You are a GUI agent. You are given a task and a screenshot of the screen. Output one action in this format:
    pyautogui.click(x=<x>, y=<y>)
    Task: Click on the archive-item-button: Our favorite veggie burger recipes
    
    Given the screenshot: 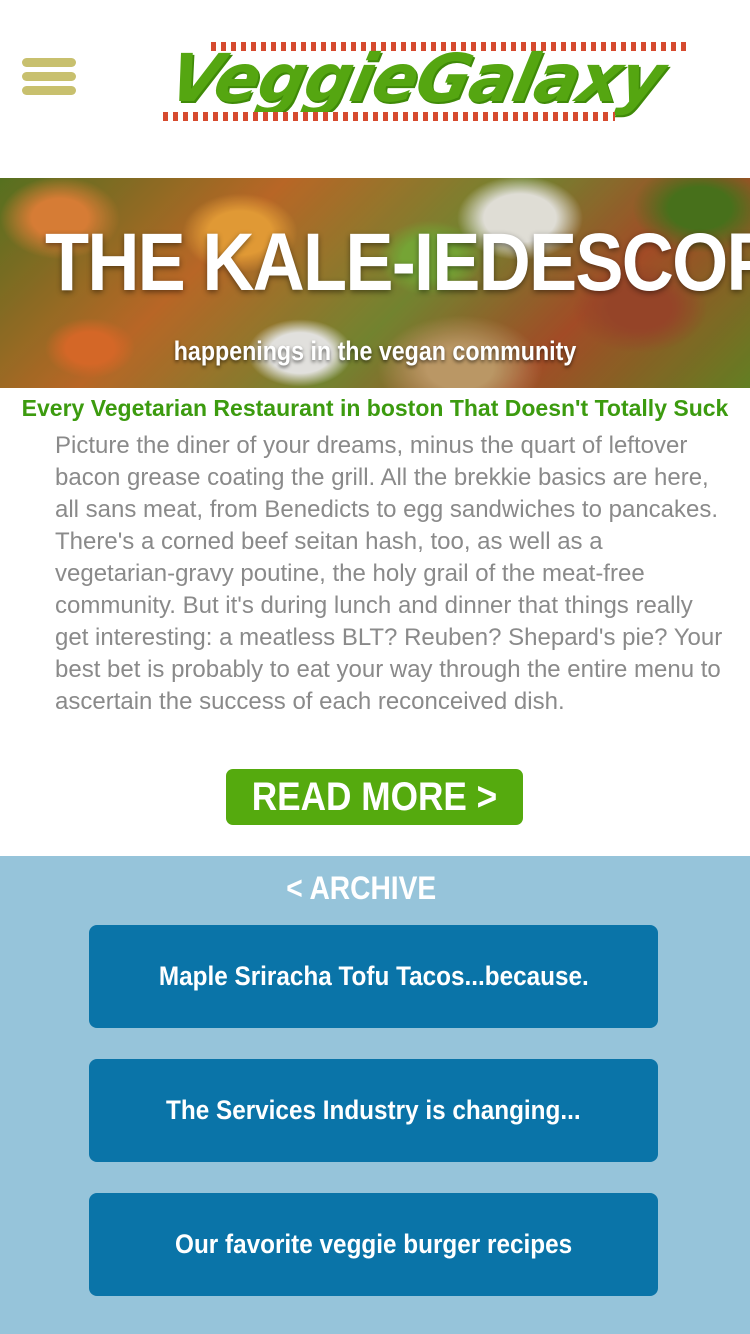 What is the action you would take?
    pyautogui.click(x=373, y=1244)
    